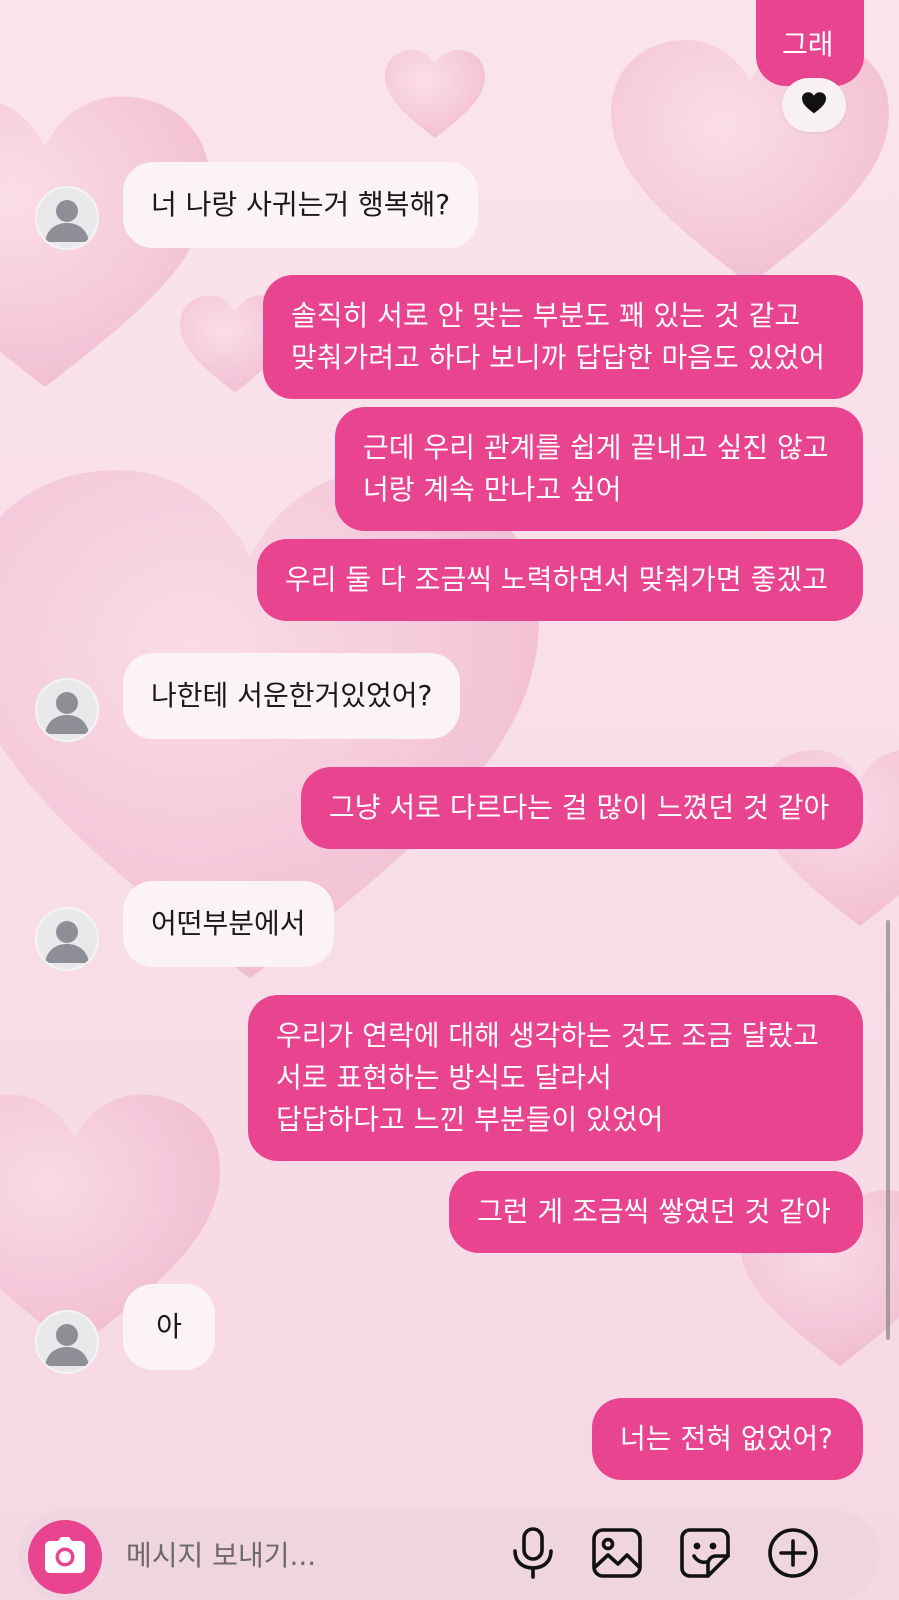 Image resolution: width=899 pixels, height=1600 pixels. I want to click on message-bubble: 그냥 서로 다르다는 걸 많이 느꼈던 것 같아, so click(582, 808).